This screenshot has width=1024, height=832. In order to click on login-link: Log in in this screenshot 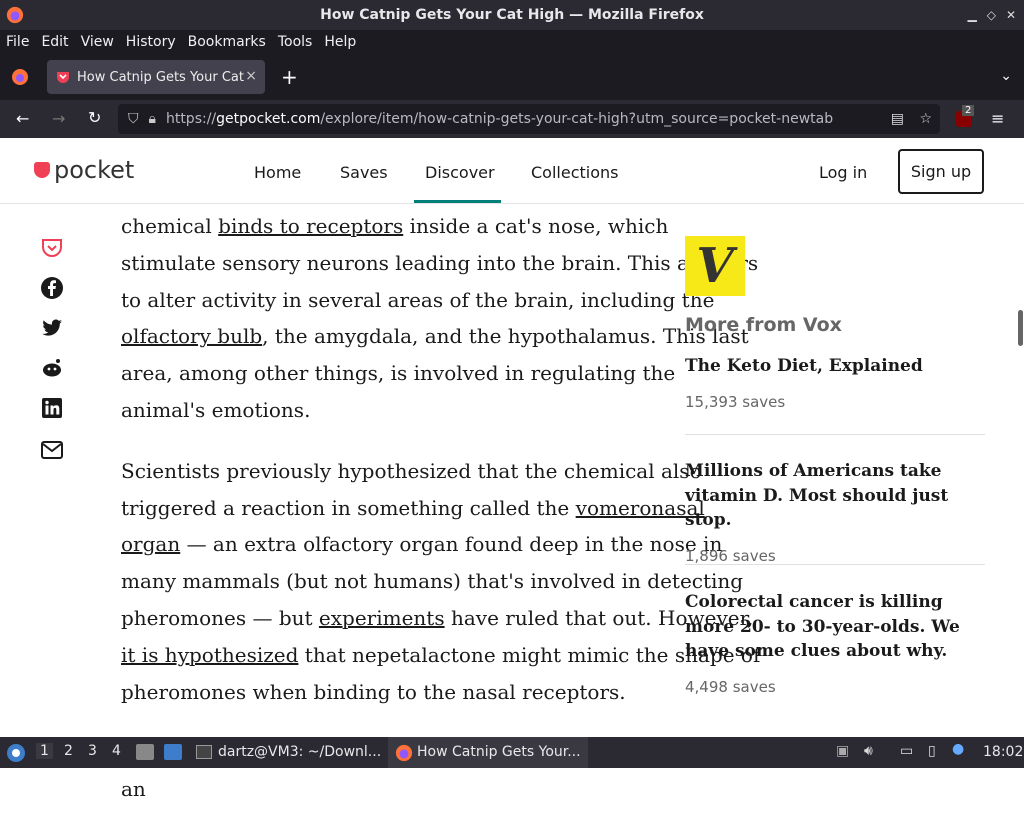, I will do `click(843, 172)`.